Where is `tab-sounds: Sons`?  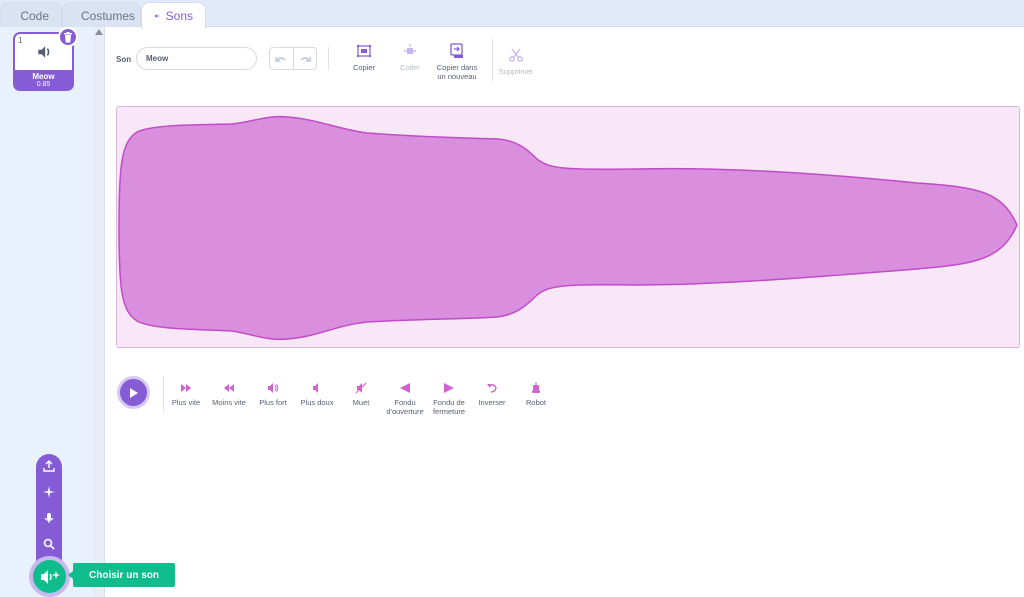 tab-sounds: Sons is located at coordinates (173, 15).